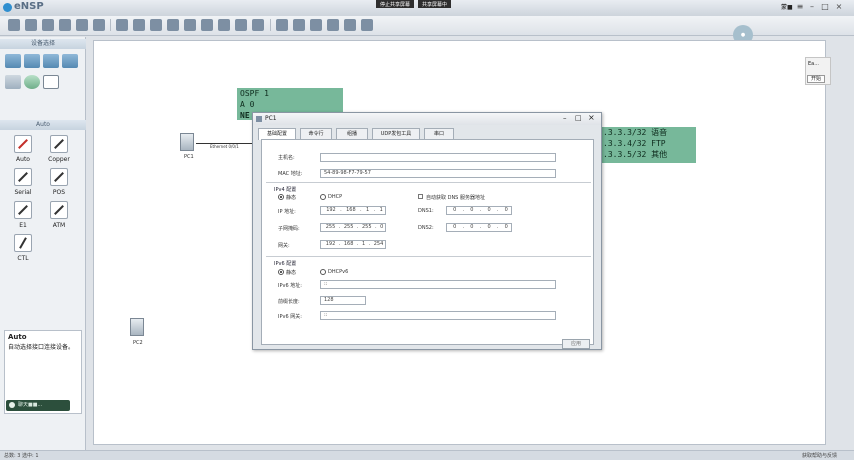  I want to click on switch-device-icon, so click(32, 61).